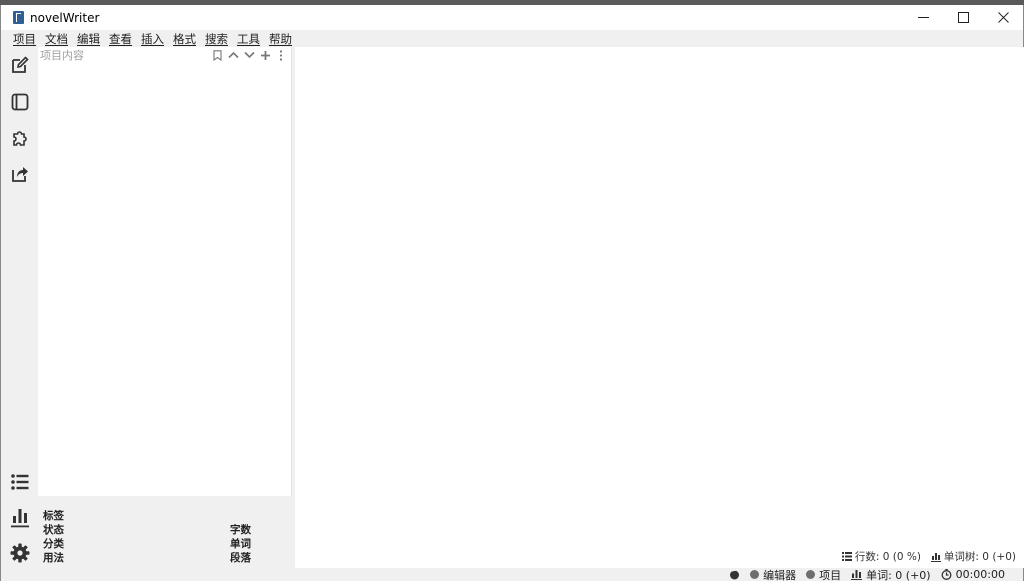 Image resolution: width=1024 pixels, height=581 pixels. I want to click on menu-format: 格式, so click(184, 39).